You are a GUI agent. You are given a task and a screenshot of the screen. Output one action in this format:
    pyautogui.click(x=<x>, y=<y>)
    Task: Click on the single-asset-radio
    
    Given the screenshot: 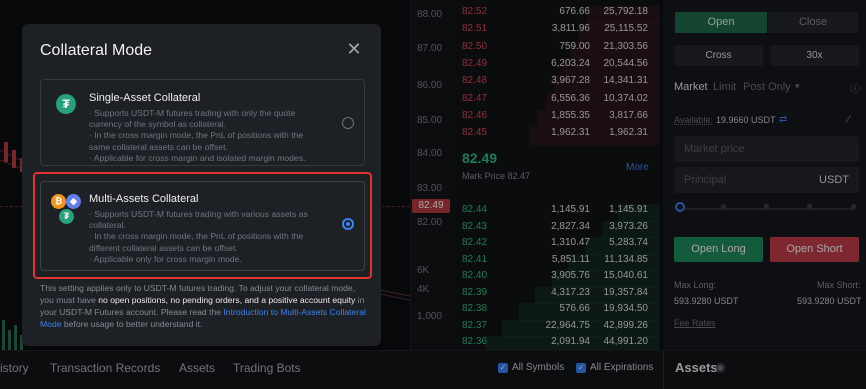 What is the action you would take?
    pyautogui.click(x=348, y=123)
    